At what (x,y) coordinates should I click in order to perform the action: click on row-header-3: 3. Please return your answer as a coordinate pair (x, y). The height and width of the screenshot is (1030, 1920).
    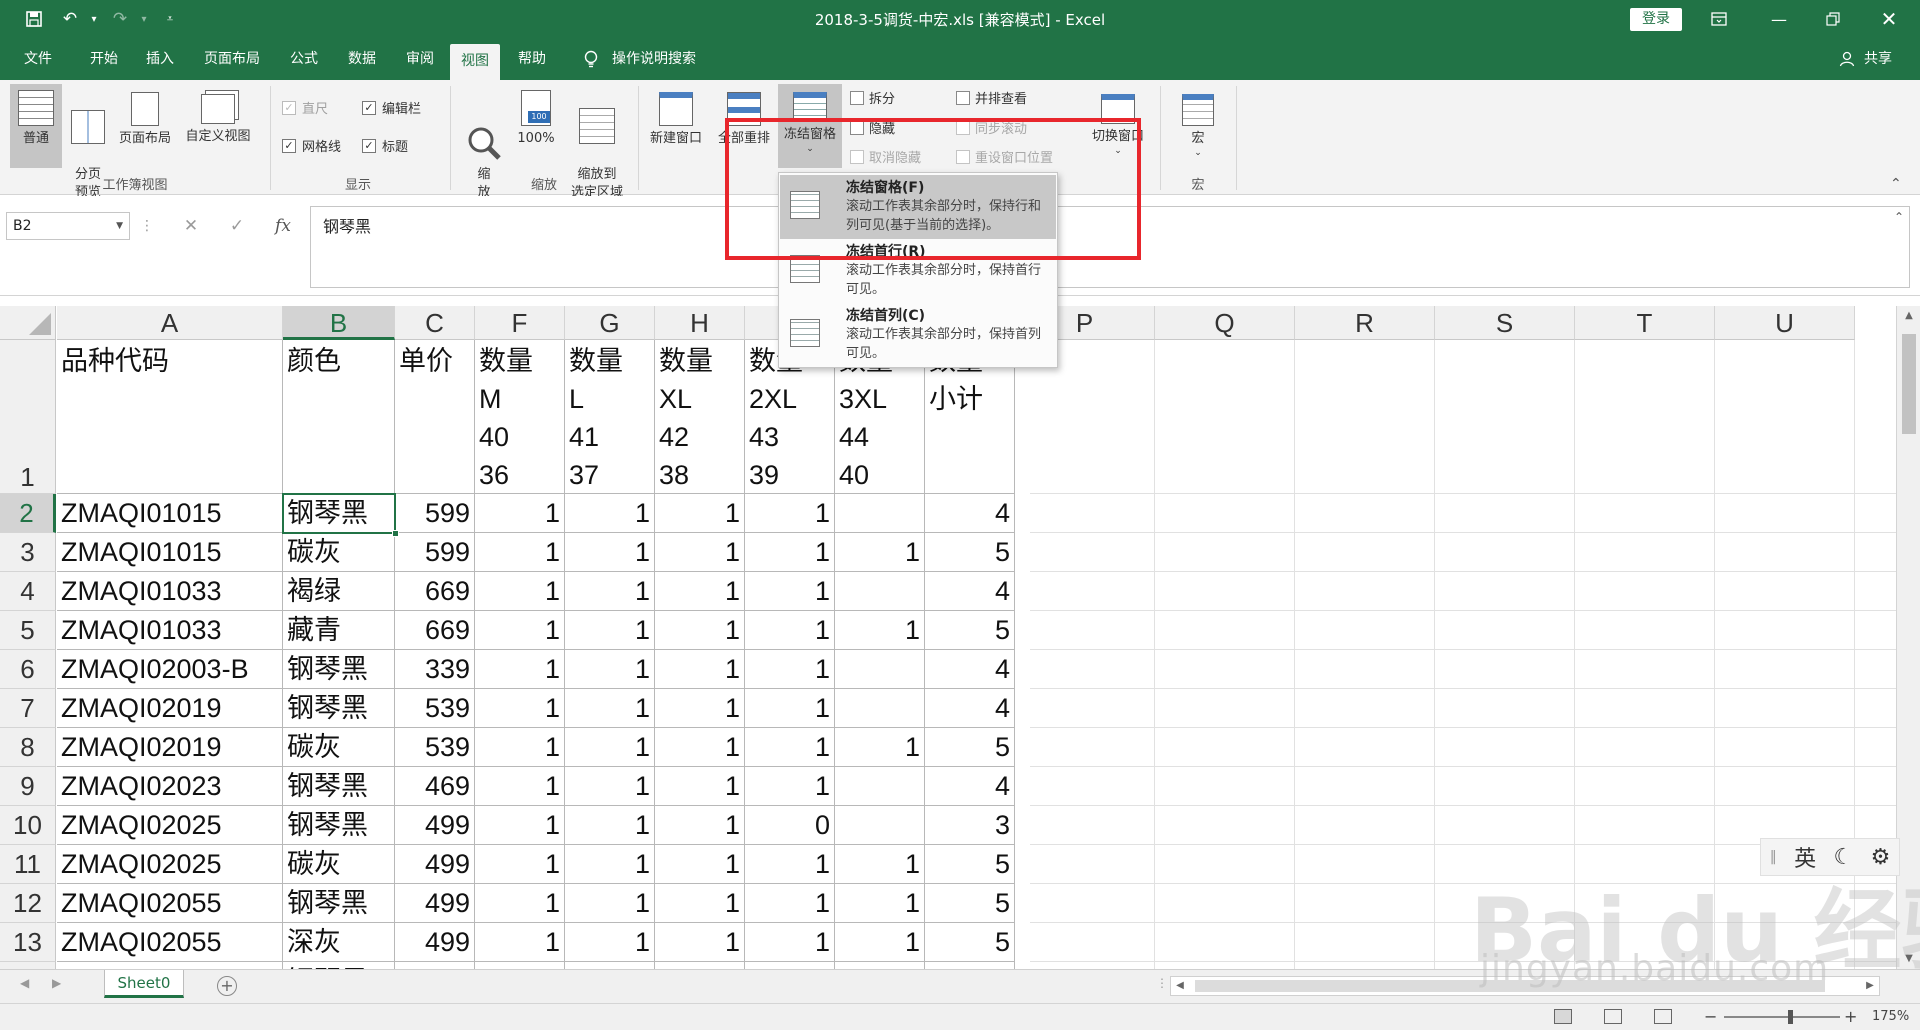
    Looking at the image, I should click on (28, 552).